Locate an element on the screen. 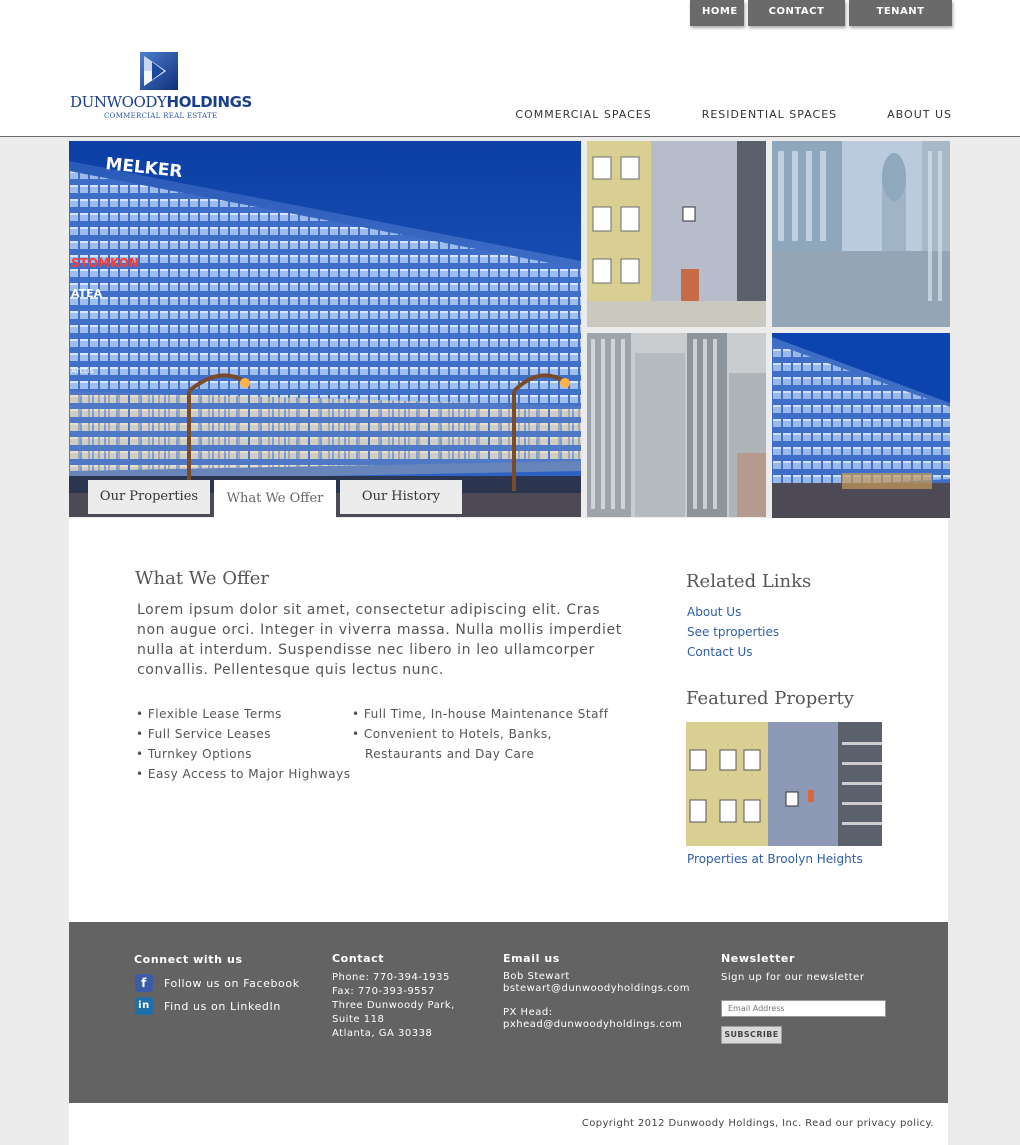 The image size is (1020, 1145). feature-item: Restaurants and Day Care is located at coordinates (443, 754).